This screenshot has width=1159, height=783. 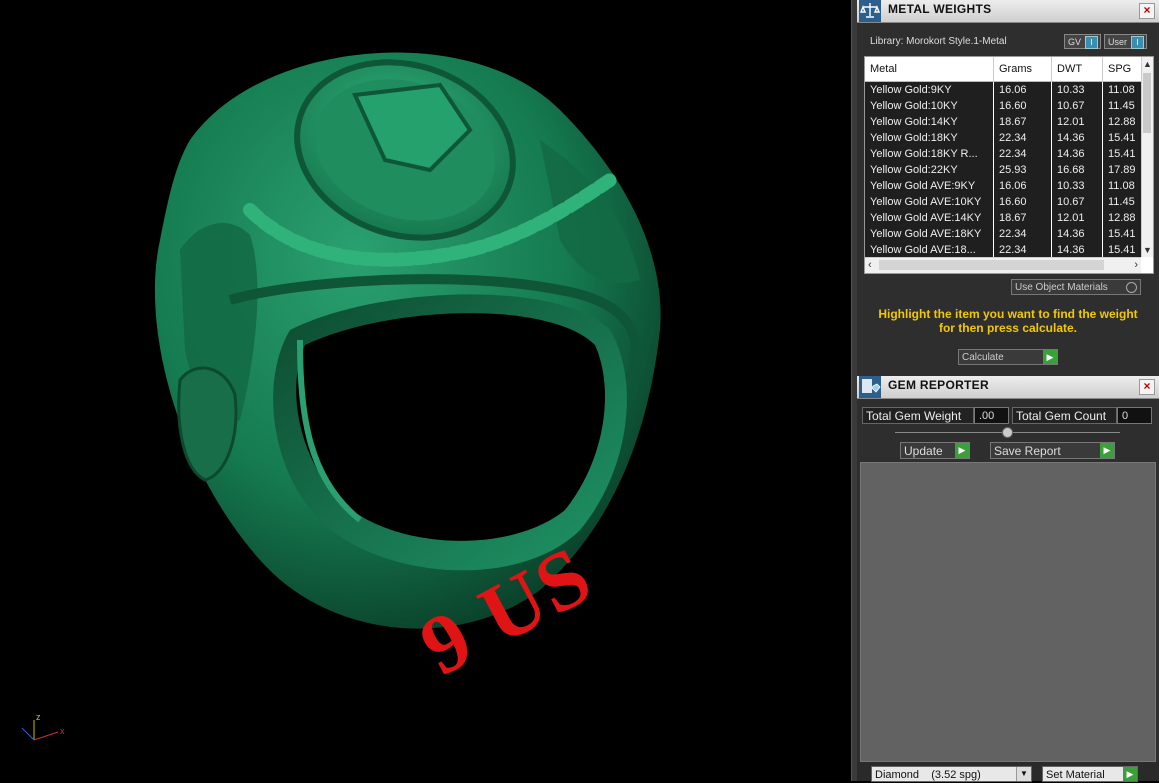 I want to click on column-header-metal: Metal, so click(x=929, y=69).